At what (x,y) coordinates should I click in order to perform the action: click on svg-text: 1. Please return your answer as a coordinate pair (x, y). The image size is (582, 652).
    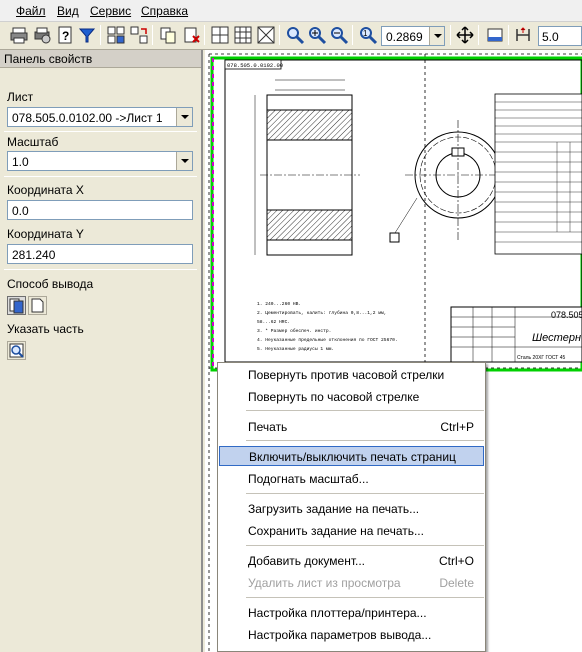
    Looking at the image, I should click on (365, 33).